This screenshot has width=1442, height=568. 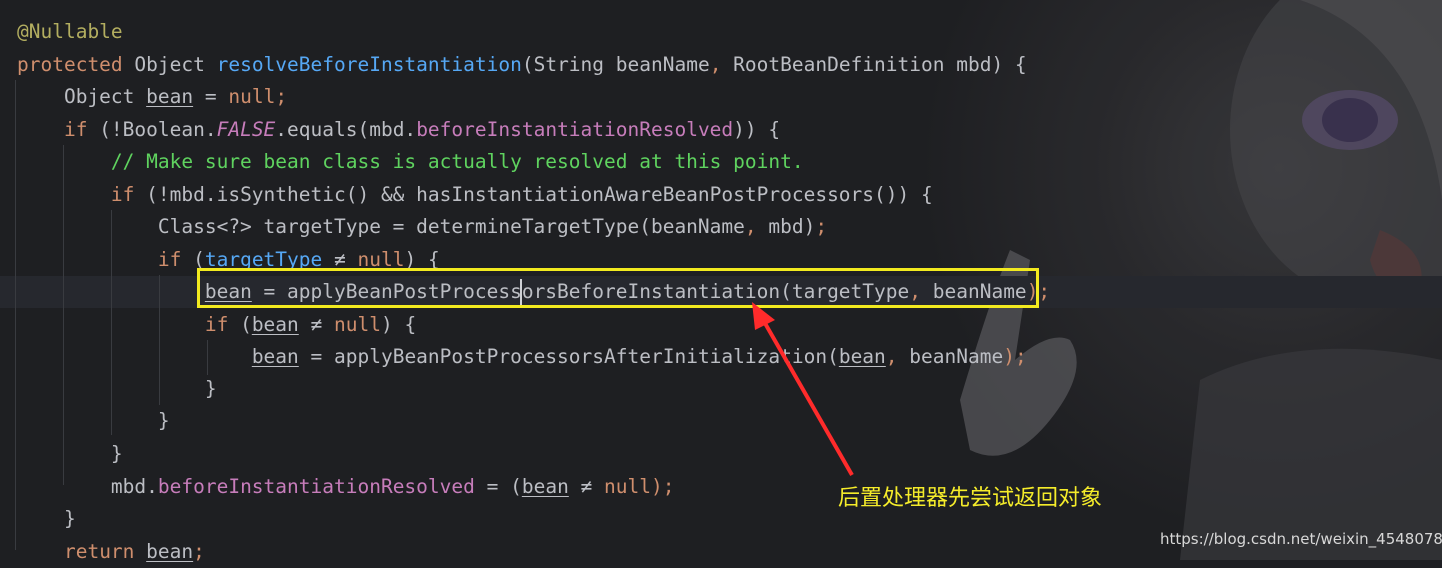 What do you see at coordinates (1301, 539) in the screenshot?
I see `watermark: https://blog.csdn.net/weixin_45480785` at bounding box center [1301, 539].